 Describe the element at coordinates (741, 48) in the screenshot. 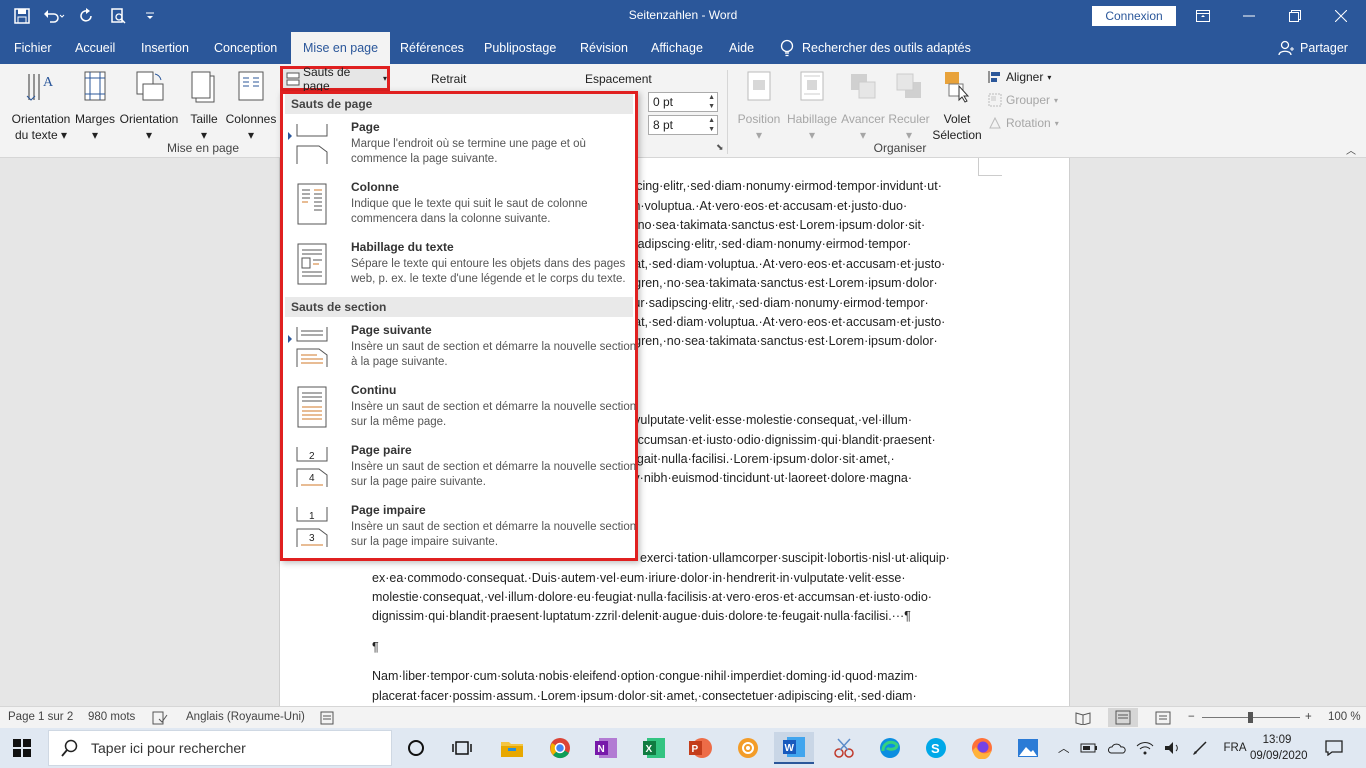

I see `tab-aide: Aide` at that location.